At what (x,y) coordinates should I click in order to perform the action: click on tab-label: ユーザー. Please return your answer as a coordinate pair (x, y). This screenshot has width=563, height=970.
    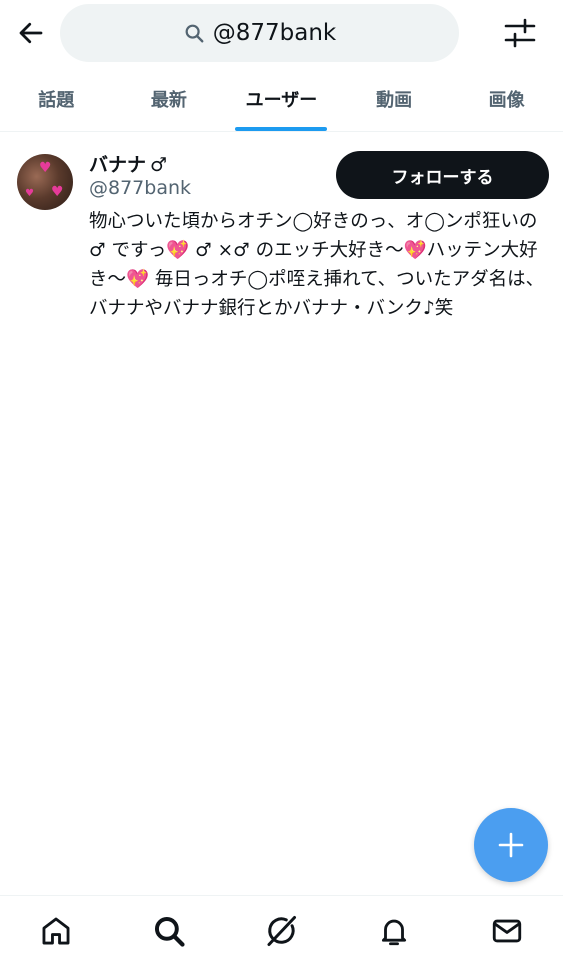
    Looking at the image, I should click on (281, 100).